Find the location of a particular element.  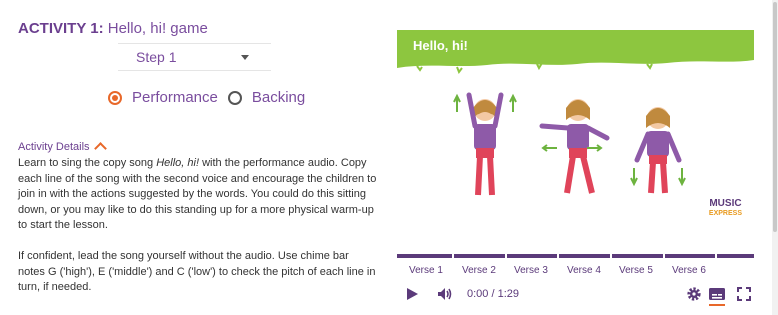

logo-line-2: EXPRESS is located at coordinates (725, 213).